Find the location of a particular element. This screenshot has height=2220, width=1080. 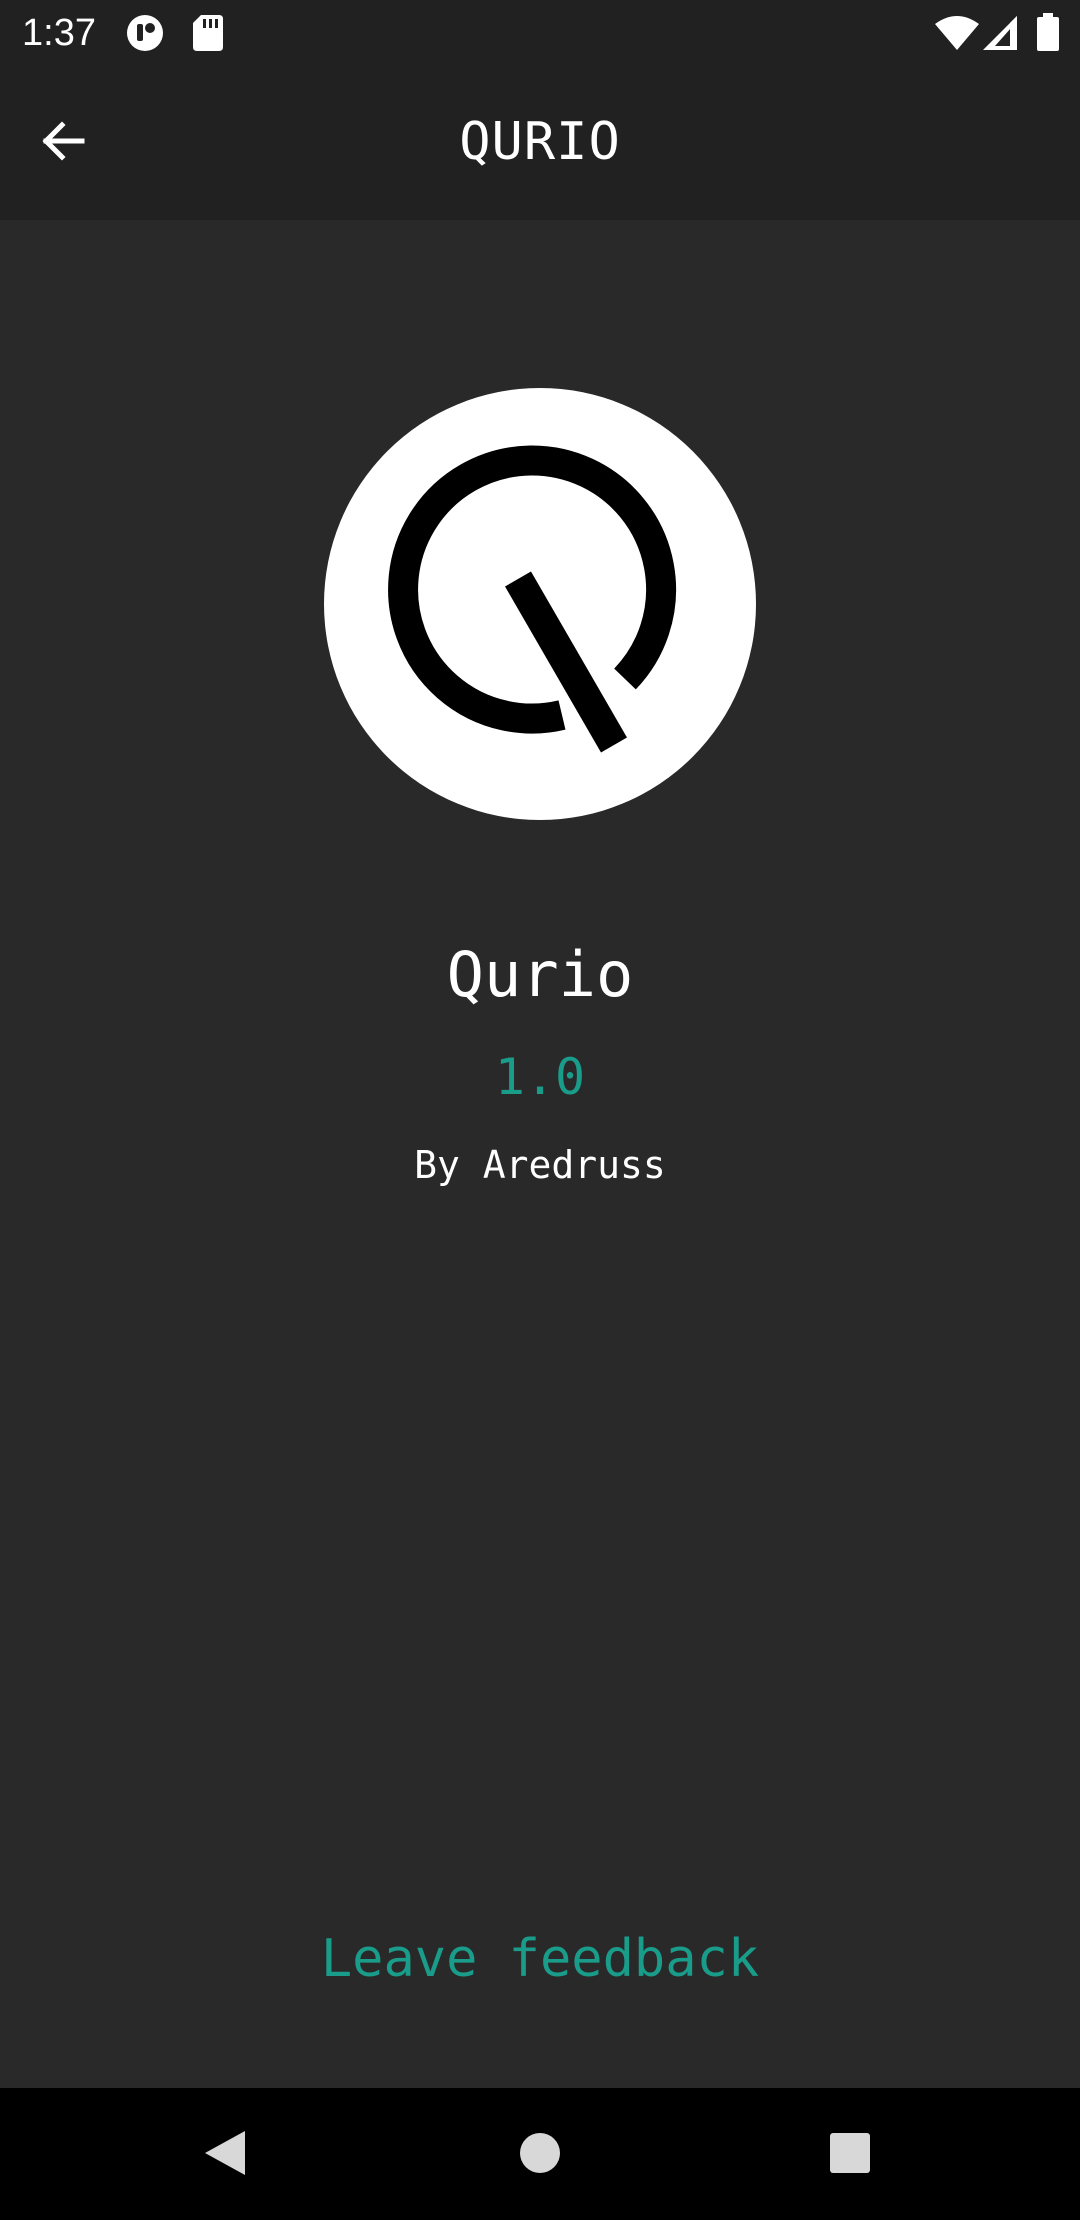

page-title: QURIO is located at coordinates (540, 142).